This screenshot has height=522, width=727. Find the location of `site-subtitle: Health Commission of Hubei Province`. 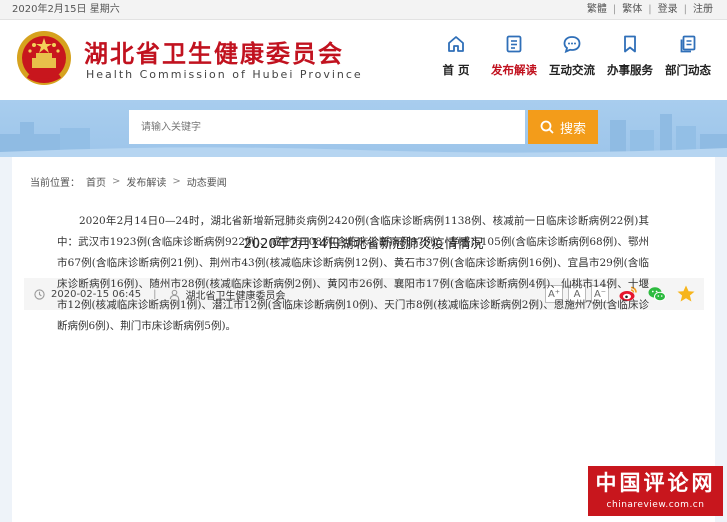

site-subtitle: Health Commission of Hubei Province is located at coordinates (224, 74).